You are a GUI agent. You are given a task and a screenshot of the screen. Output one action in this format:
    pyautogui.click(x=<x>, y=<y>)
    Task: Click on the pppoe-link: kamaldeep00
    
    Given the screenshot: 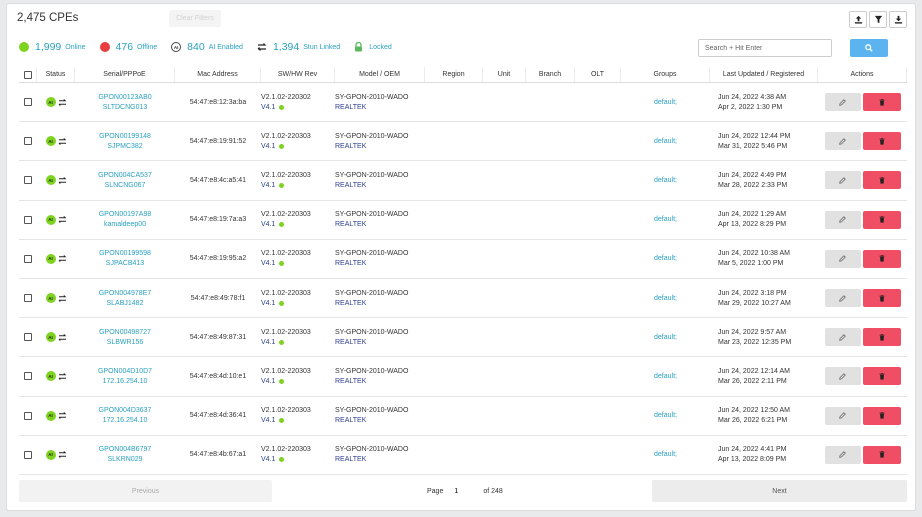 What is the action you would take?
    pyautogui.click(x=125, y=224)
    